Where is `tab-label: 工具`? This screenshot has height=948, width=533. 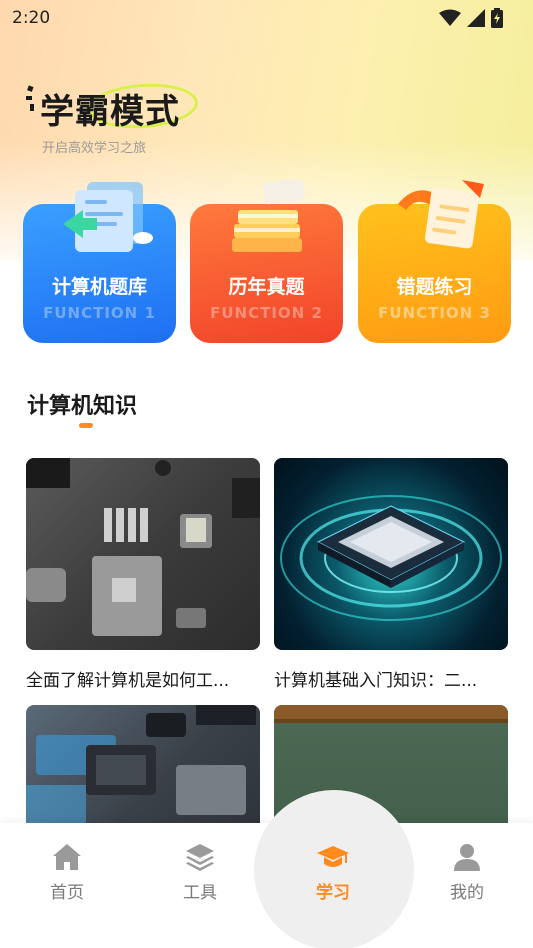
tab-label: 工具 is located at coordinates (200, 893).